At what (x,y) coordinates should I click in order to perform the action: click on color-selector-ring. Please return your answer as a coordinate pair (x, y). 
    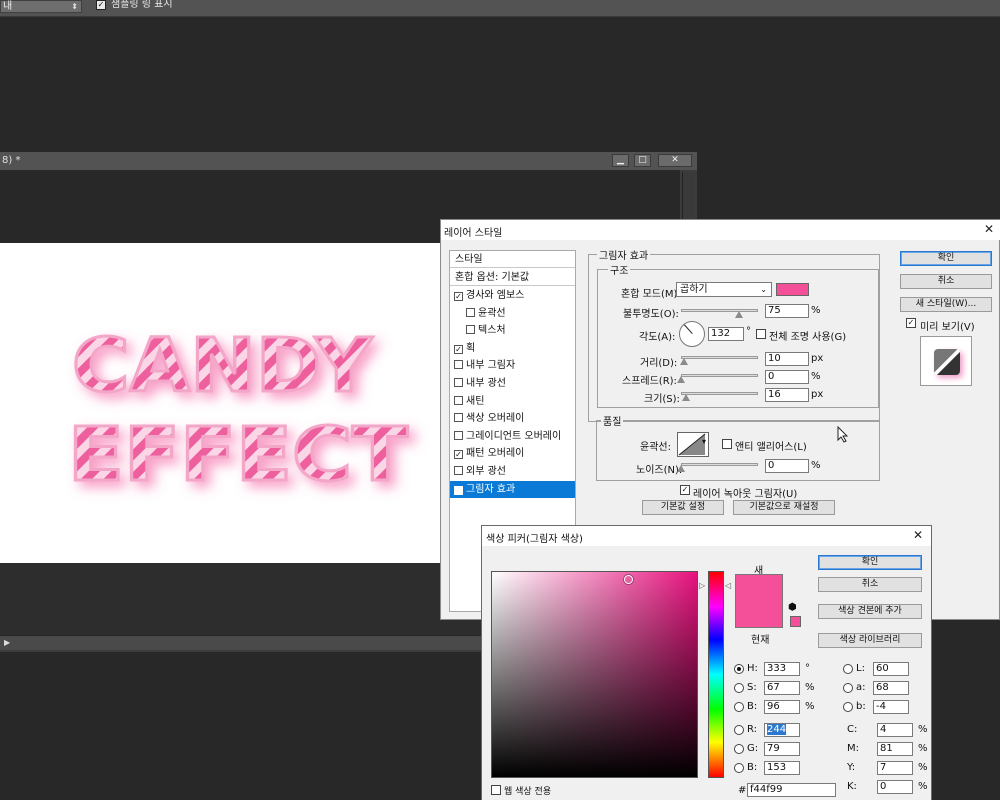
    Looking at the image, I should click on (629, 580).